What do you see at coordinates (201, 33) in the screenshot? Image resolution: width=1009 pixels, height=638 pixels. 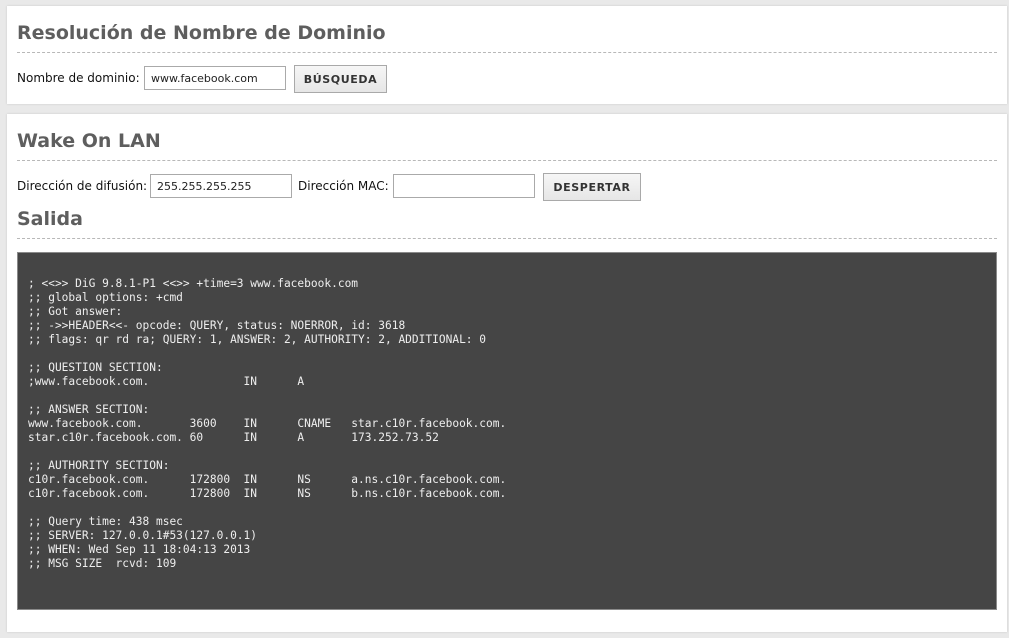 I see `dns-title: Resolución de Nombre de Dominio` at bounding box center [201, 33].